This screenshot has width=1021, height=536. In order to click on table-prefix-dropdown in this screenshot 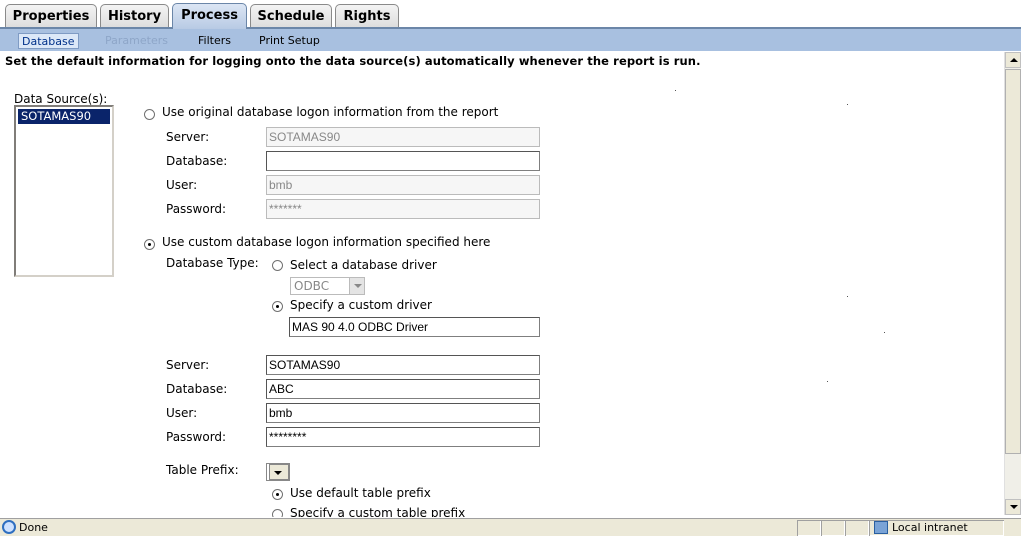, I will do `click(278, 472)`.